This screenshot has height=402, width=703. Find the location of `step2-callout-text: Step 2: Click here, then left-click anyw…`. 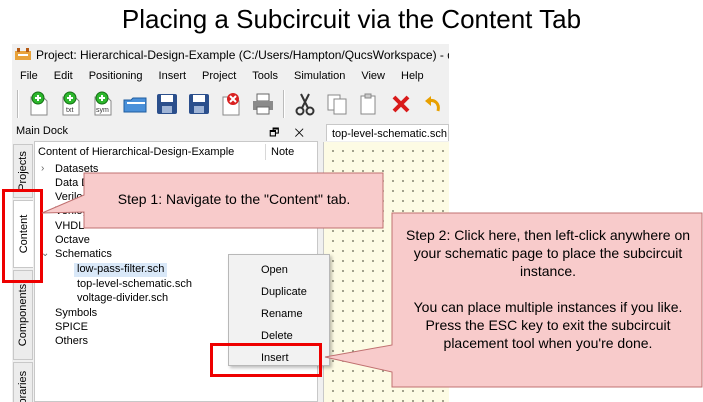

step2-callout-text: Step 2: Click here, then left-click anyw… is located at coordinates (548, 289).